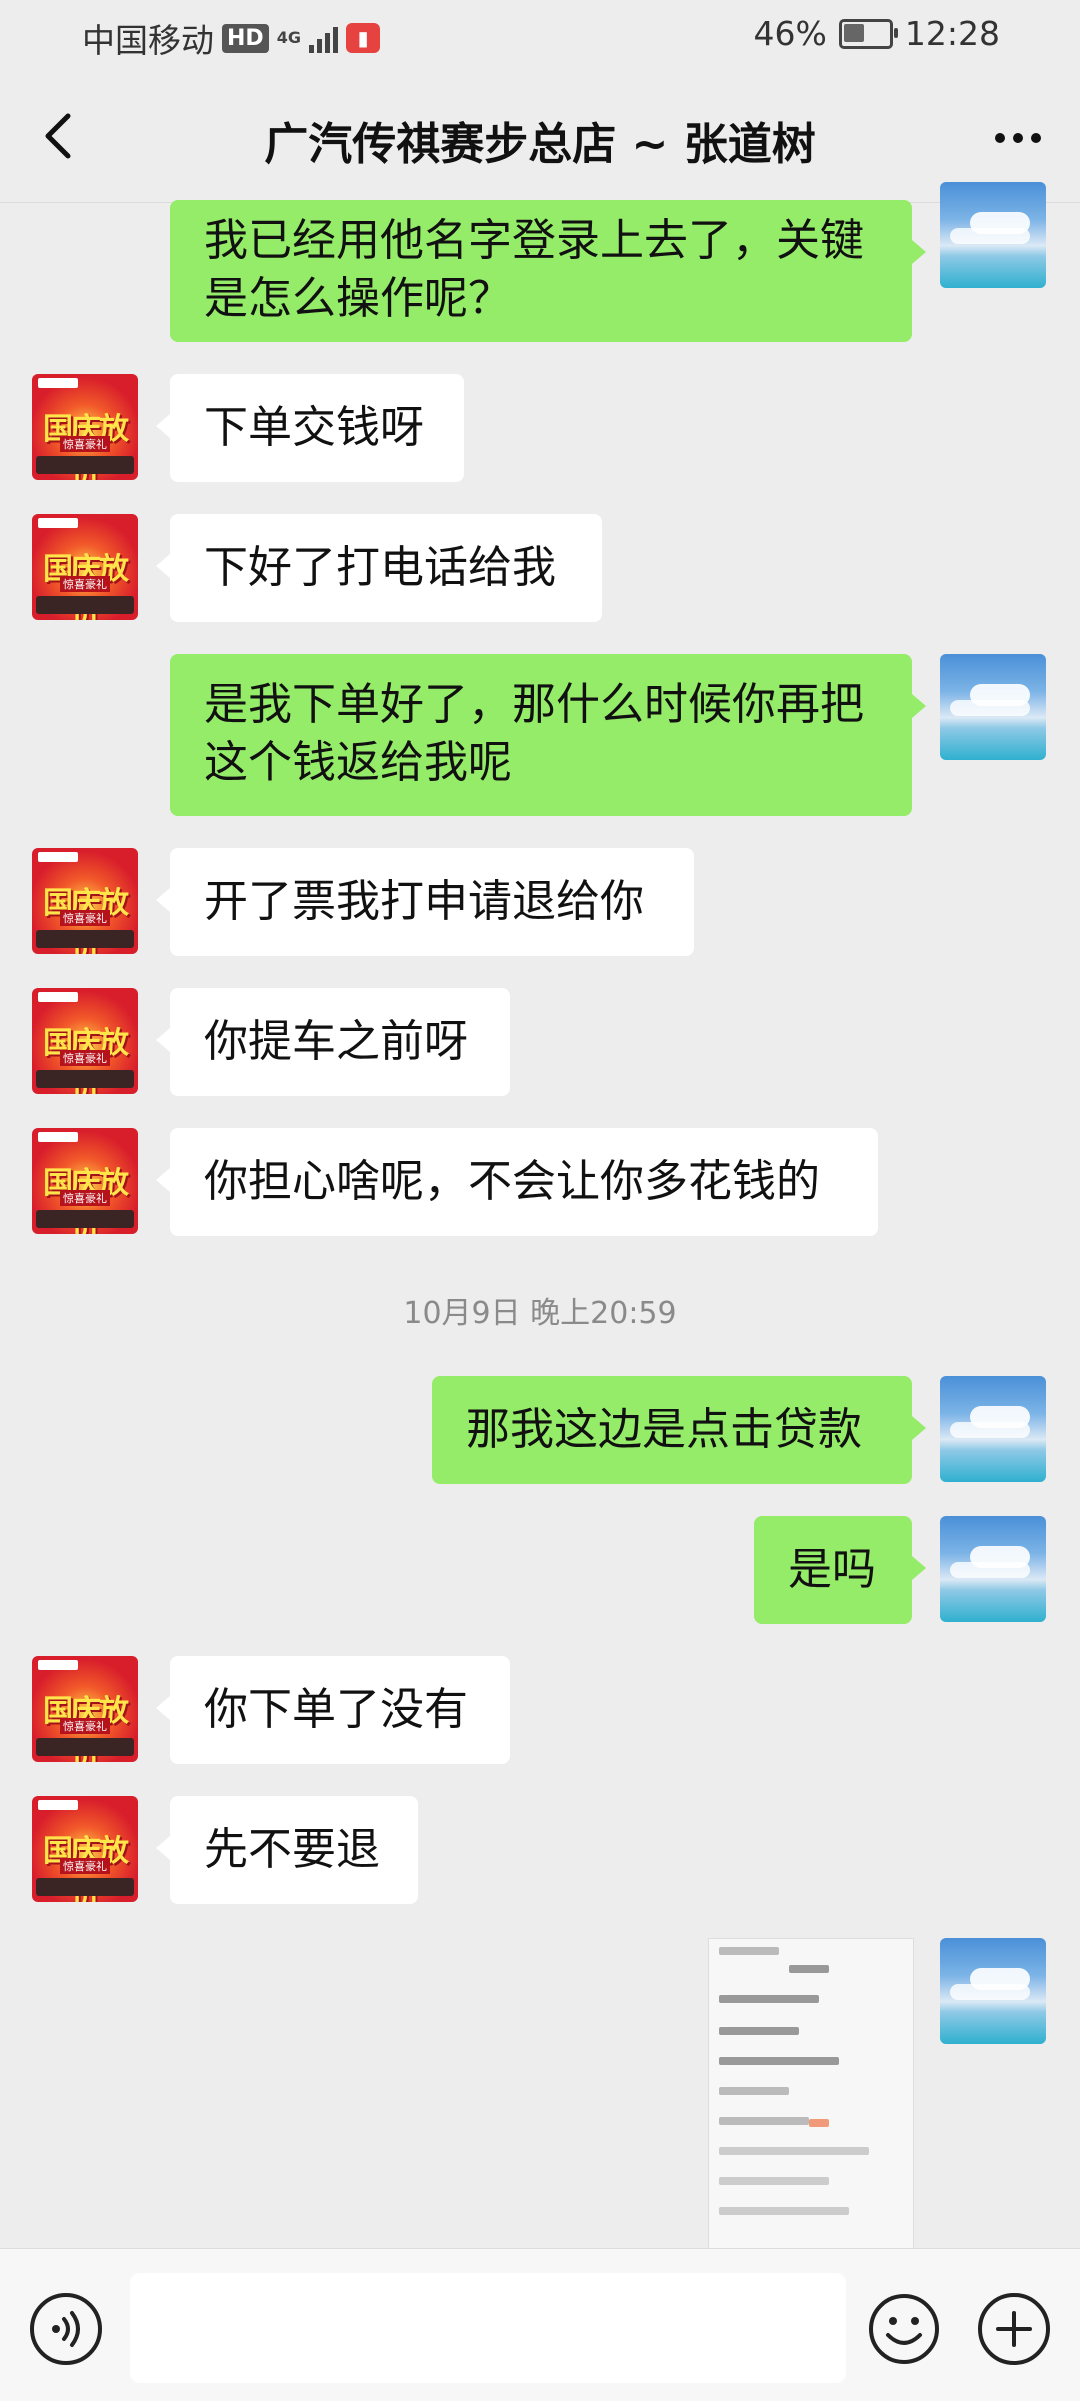 This screenshot has width=1080, height=2401. I want to click on chat-title: 广汽传祺赛步总店 ~ 张道树, so click(540, 144).